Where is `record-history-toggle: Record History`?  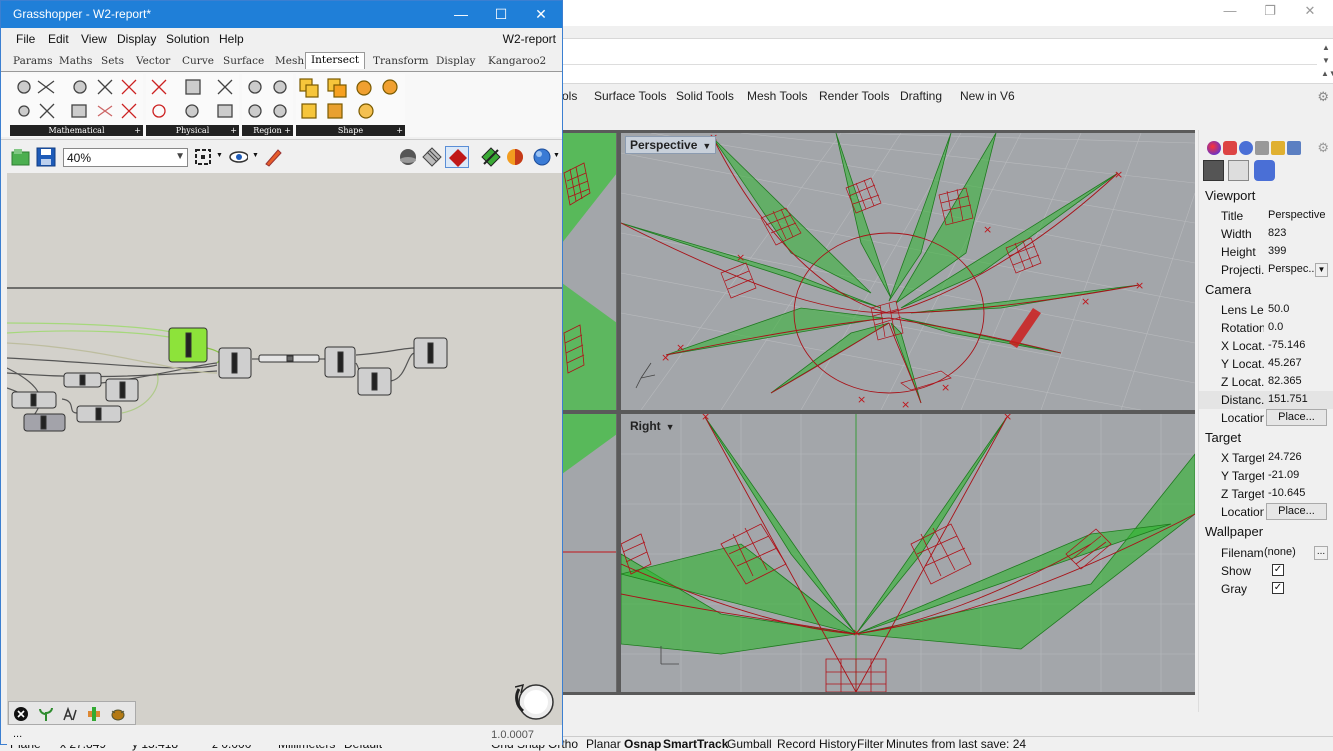 record-history-toggle: Record History is located at coordinates (816, 744).